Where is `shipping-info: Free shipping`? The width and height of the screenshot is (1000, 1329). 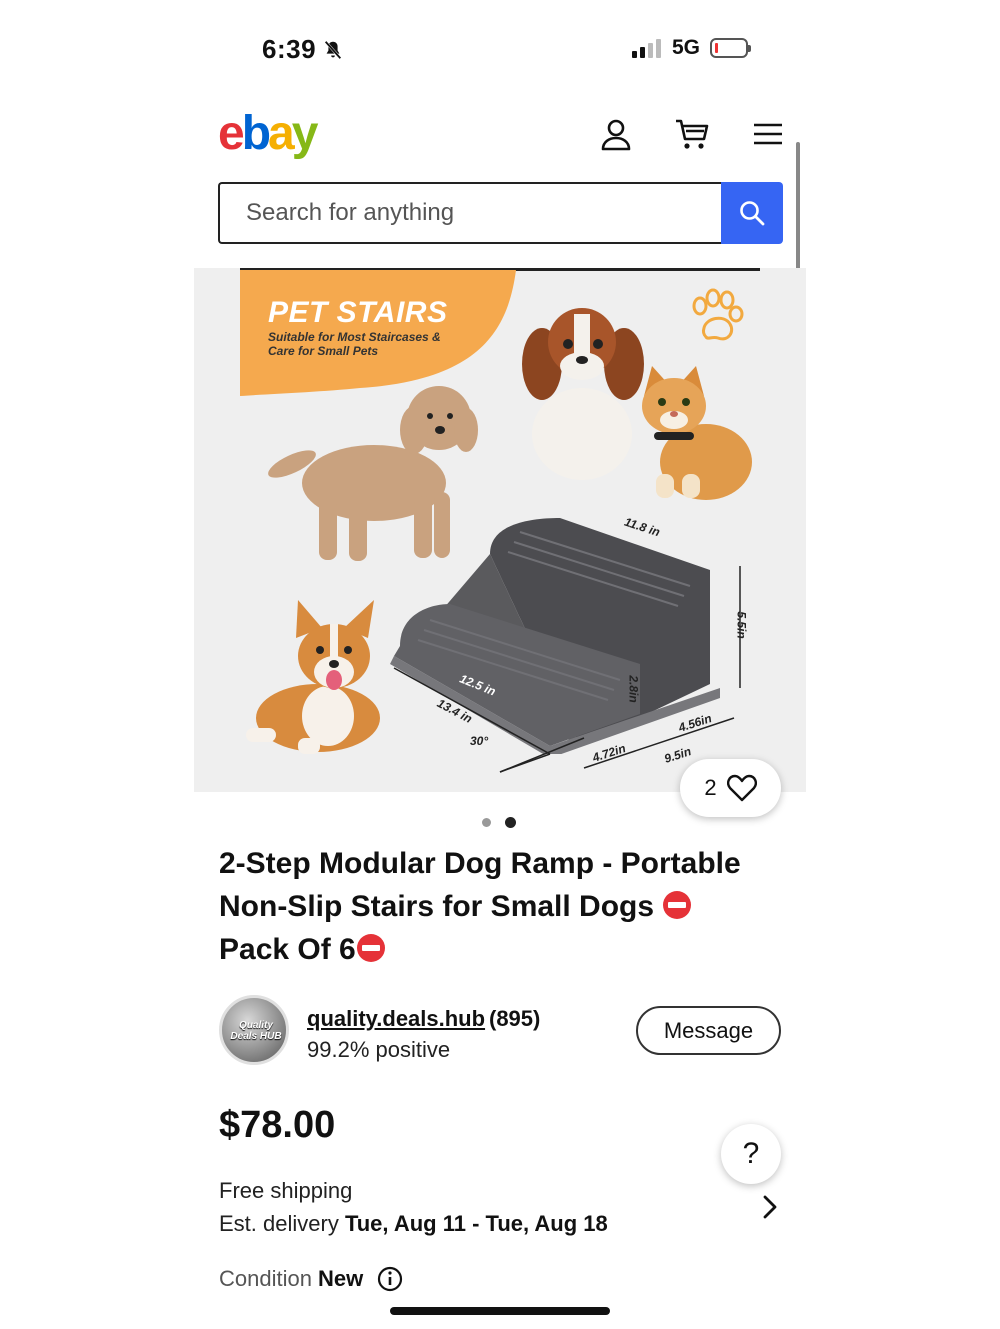
shipping-info: Free shipping is located at coordinates (286, 1190).